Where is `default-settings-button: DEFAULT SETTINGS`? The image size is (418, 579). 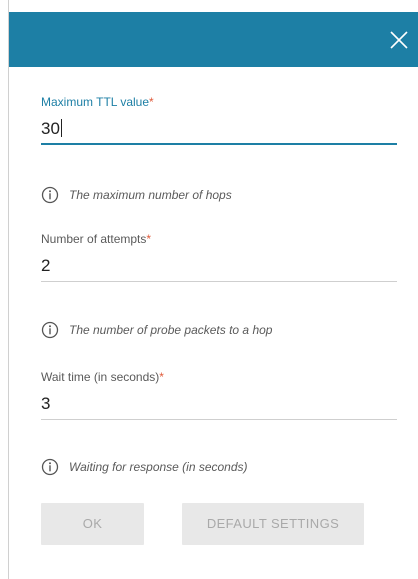
default-settings-button: DEFAULT SETTINGS is located at coordinates (273, 524).